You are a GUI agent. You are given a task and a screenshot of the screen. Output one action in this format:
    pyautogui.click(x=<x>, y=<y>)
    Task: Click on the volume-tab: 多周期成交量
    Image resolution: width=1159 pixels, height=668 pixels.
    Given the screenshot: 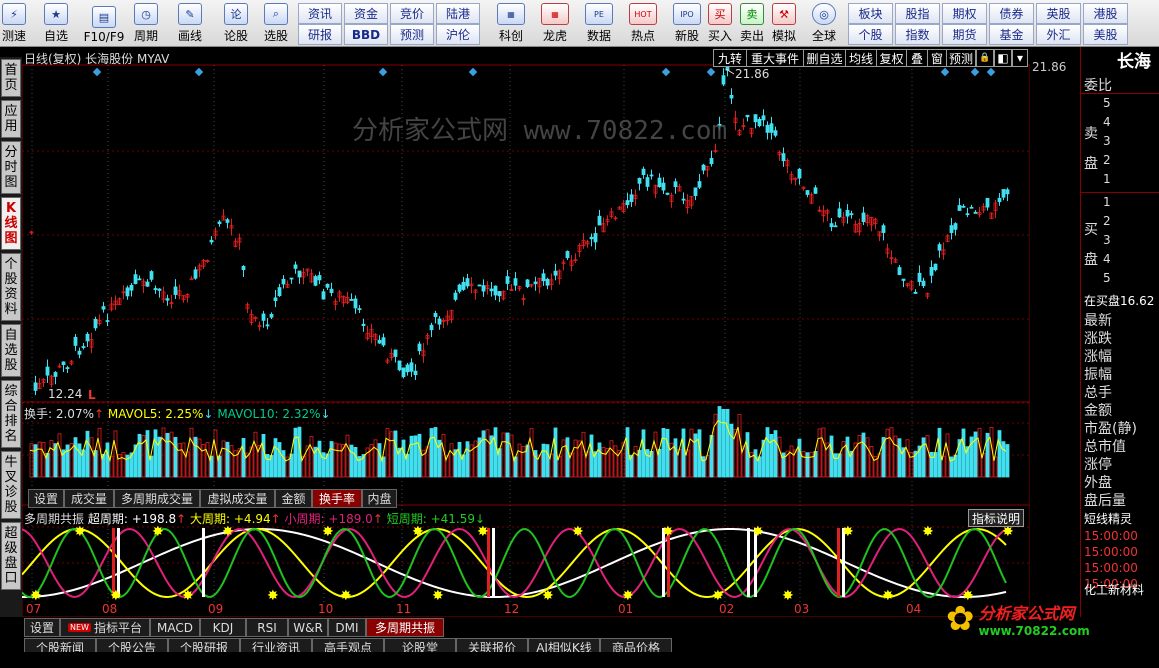 What is the action you would take?
    pyautogui.click(x=157, y=498)
    